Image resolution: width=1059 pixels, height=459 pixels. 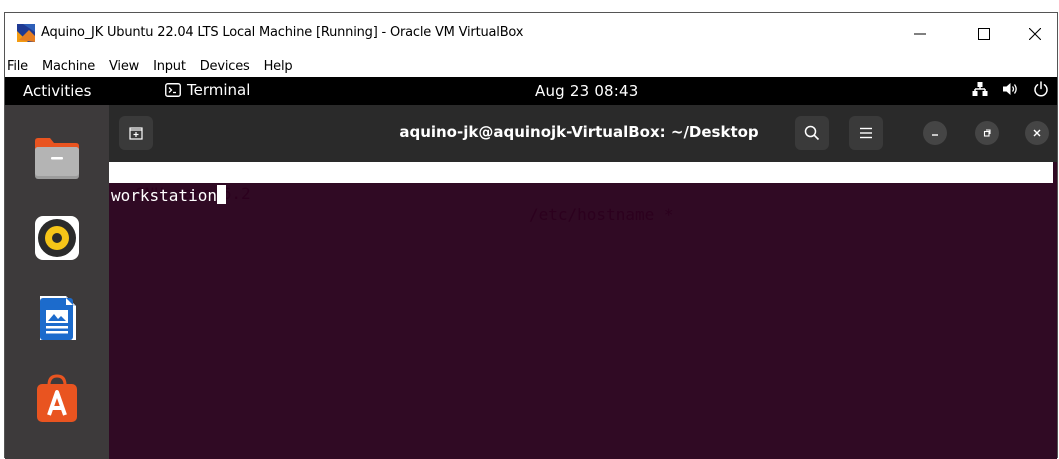 What do you see at coordinates (531, 66) in the screenshot?
I see `menu-bar: File Machine View Input Devices Help` at bounding box center [531, 66].